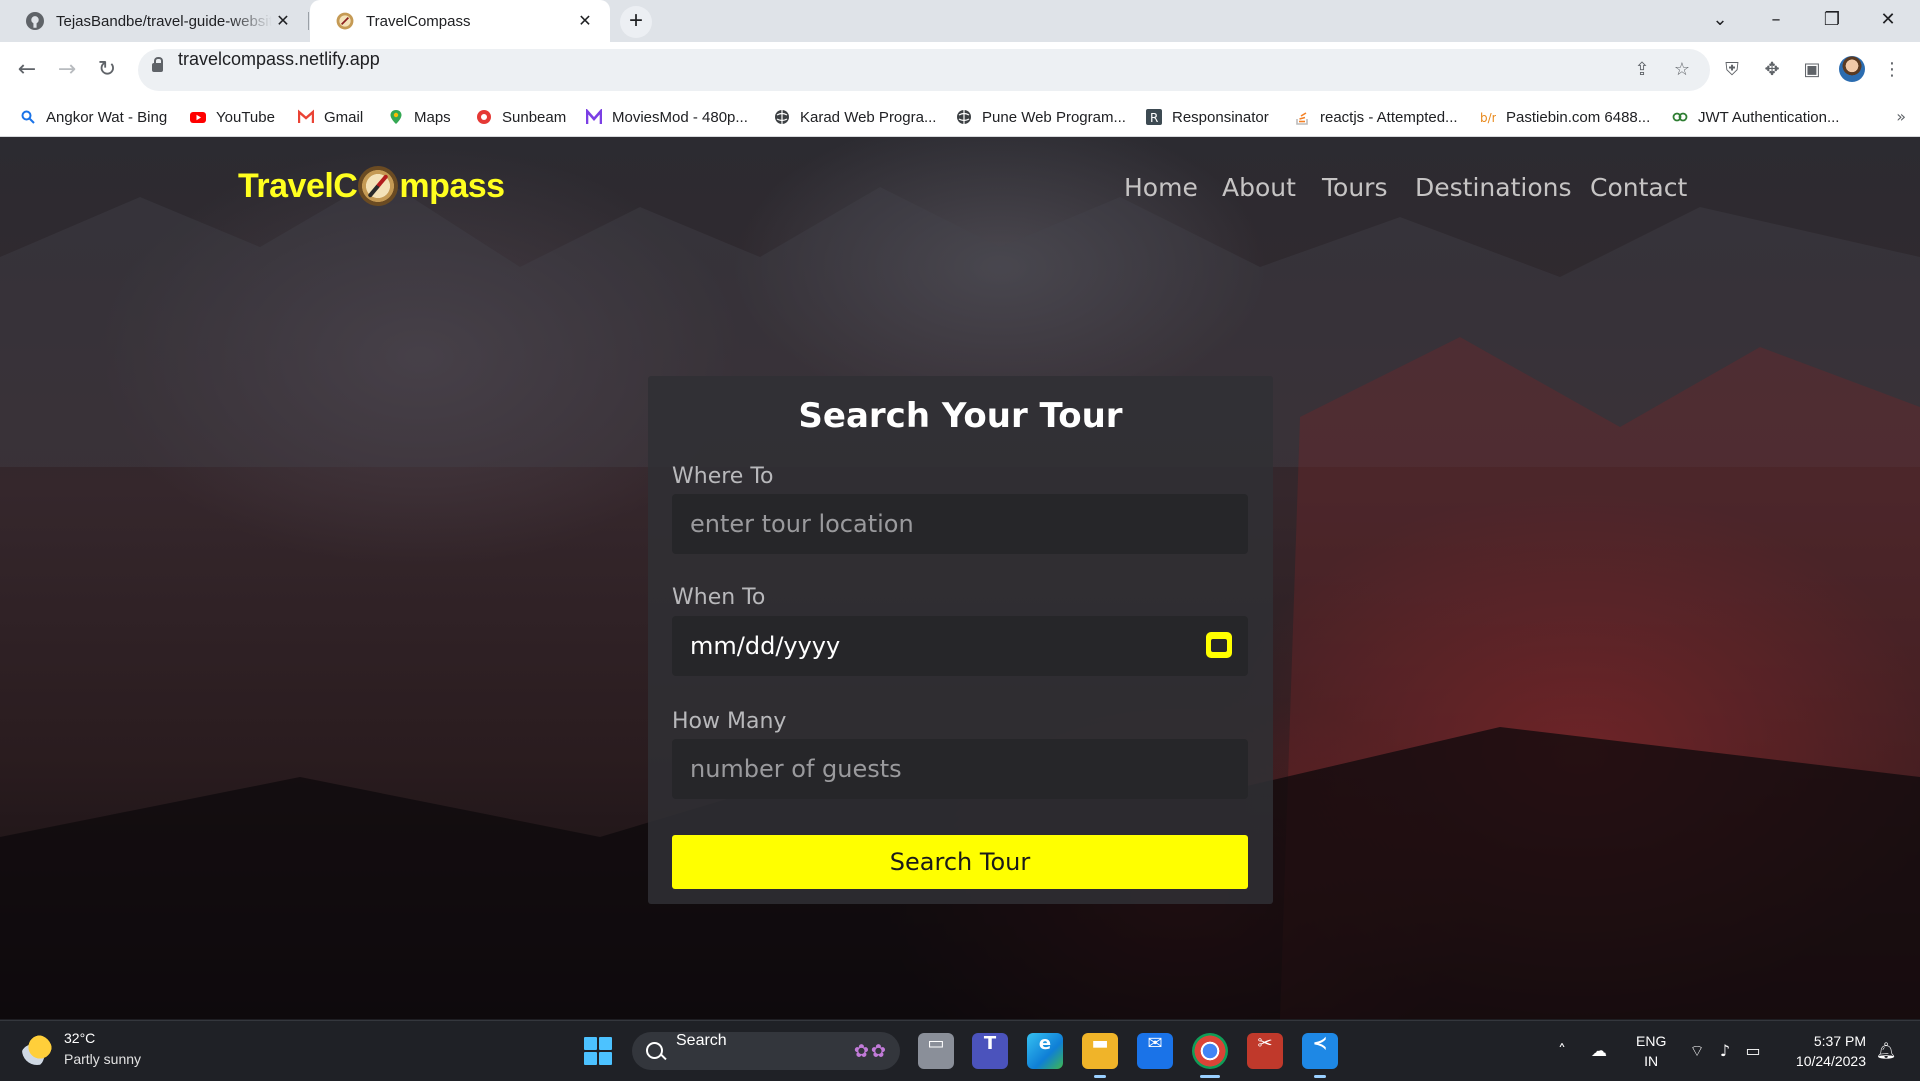  Describe the element at coordinates (107, 70) in the screenshot. I see `reload-button: ↻` at that location.